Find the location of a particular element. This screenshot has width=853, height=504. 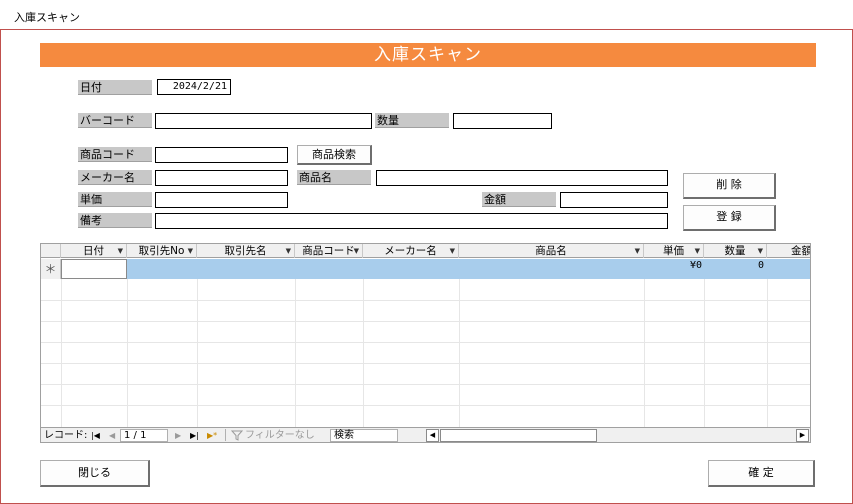

scroll-right-arrow-icon: ▶ is located at coordinates (802, 435).